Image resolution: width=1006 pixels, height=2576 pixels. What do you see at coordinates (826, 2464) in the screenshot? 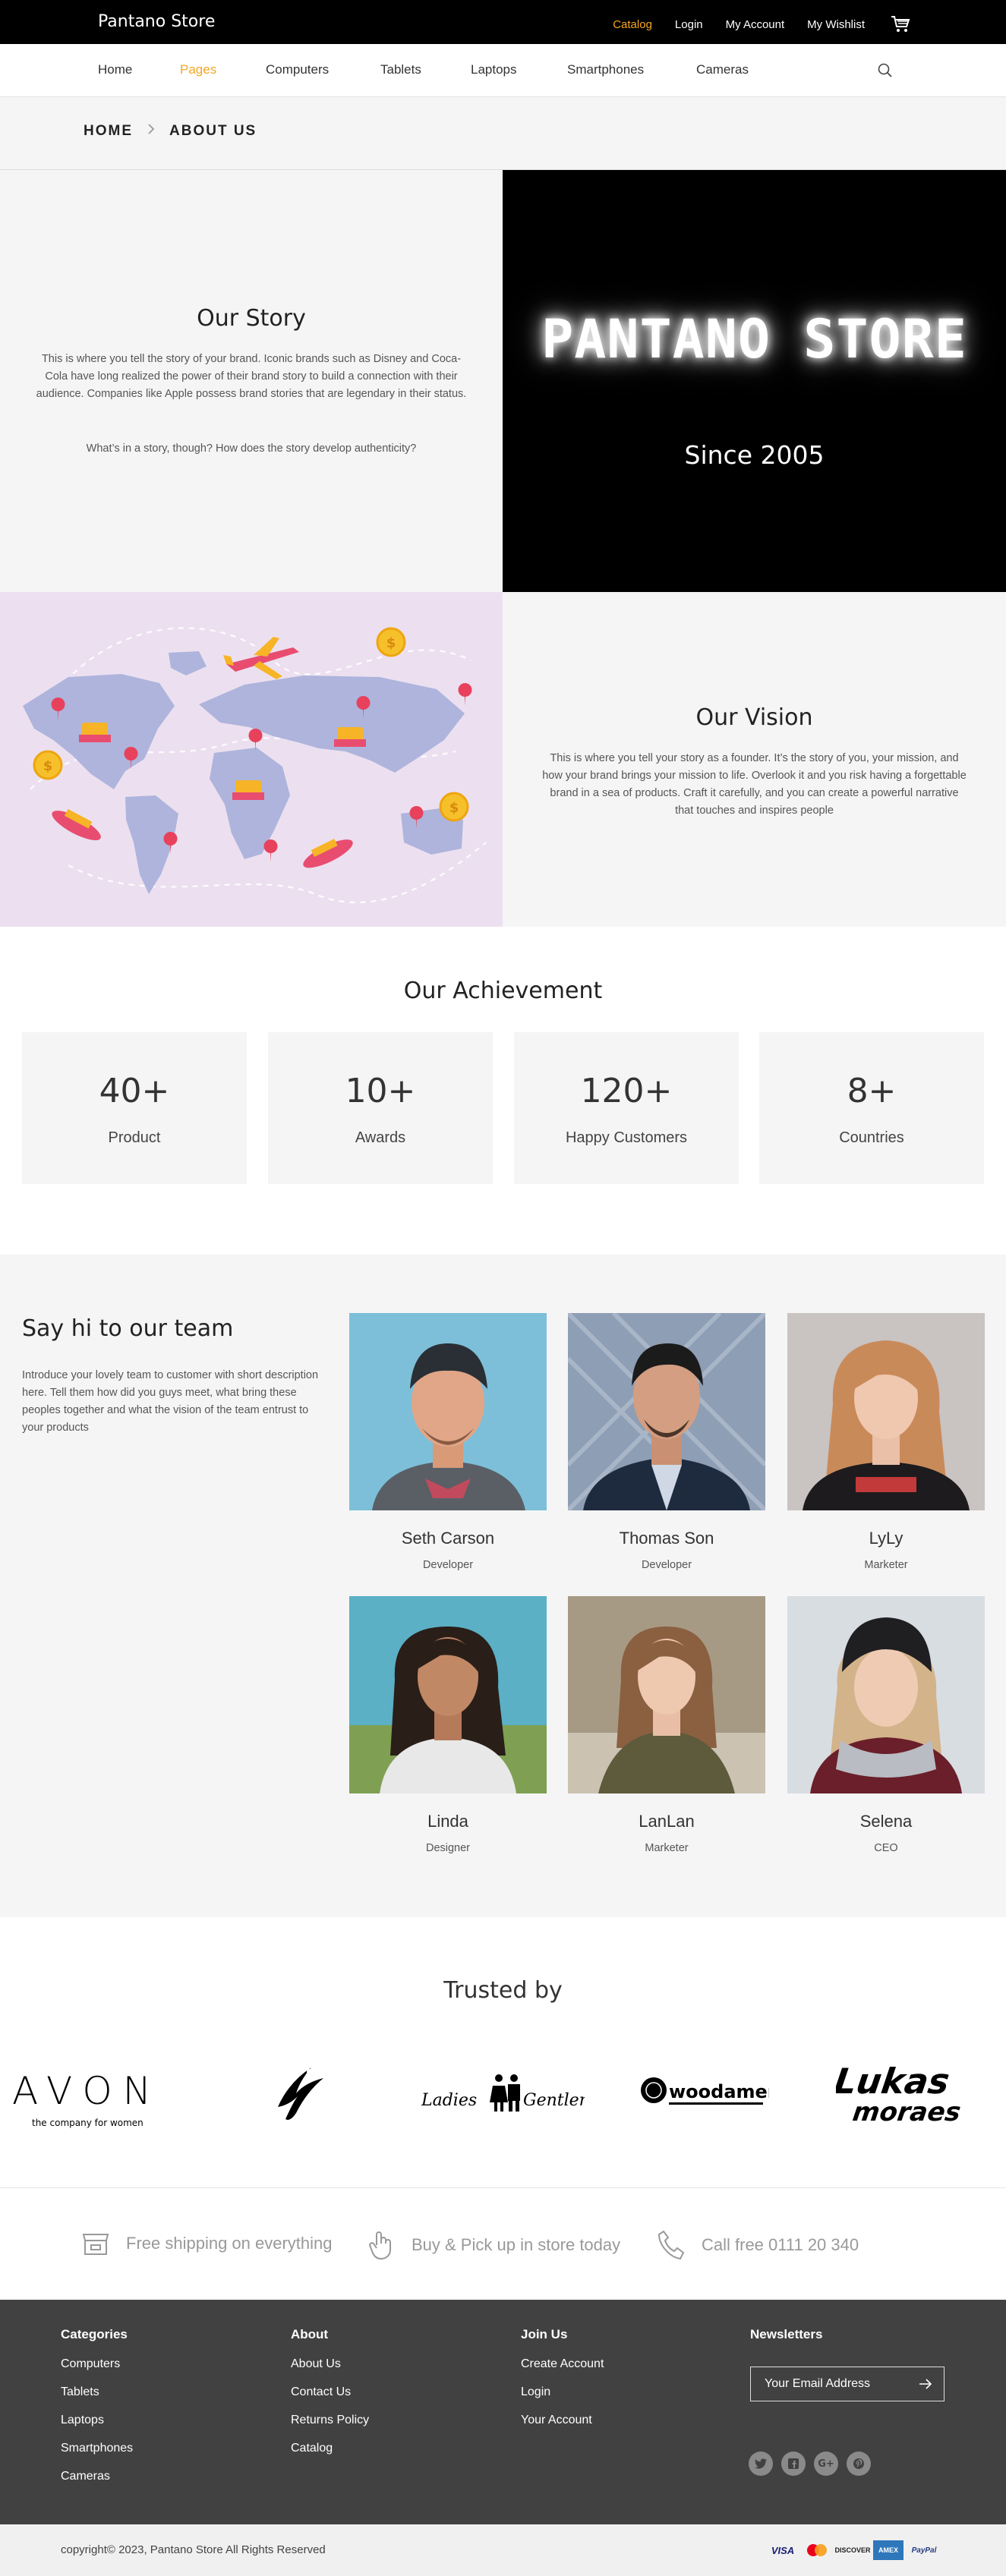
I see `google-plus-icon: G+` at bounding box center [826, 2464].